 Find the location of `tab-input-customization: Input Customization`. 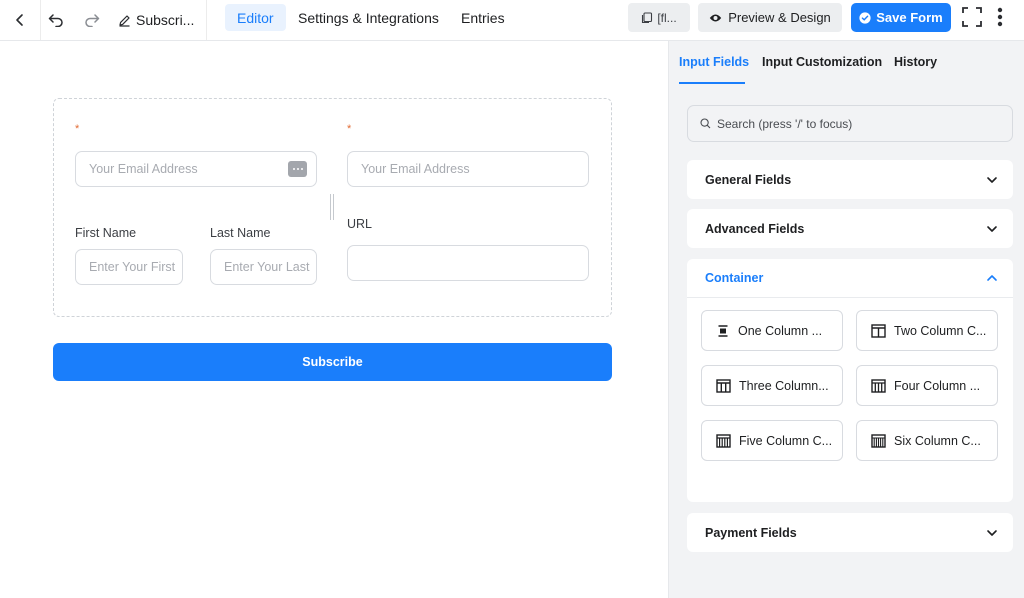

tab-input-customization: Input Customization is located at coordinates (822, 62).